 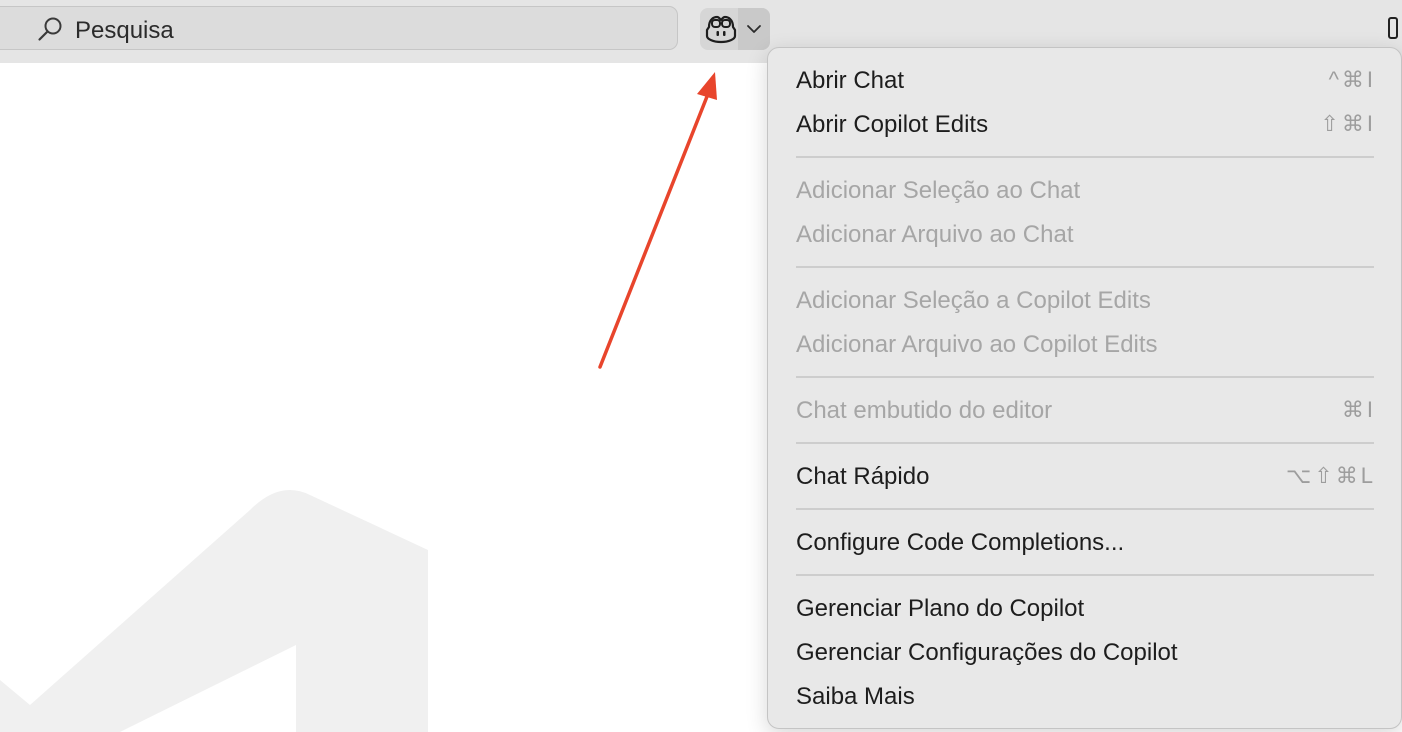 I want to click on window-layout-icon, so click(x=1393, y=28).